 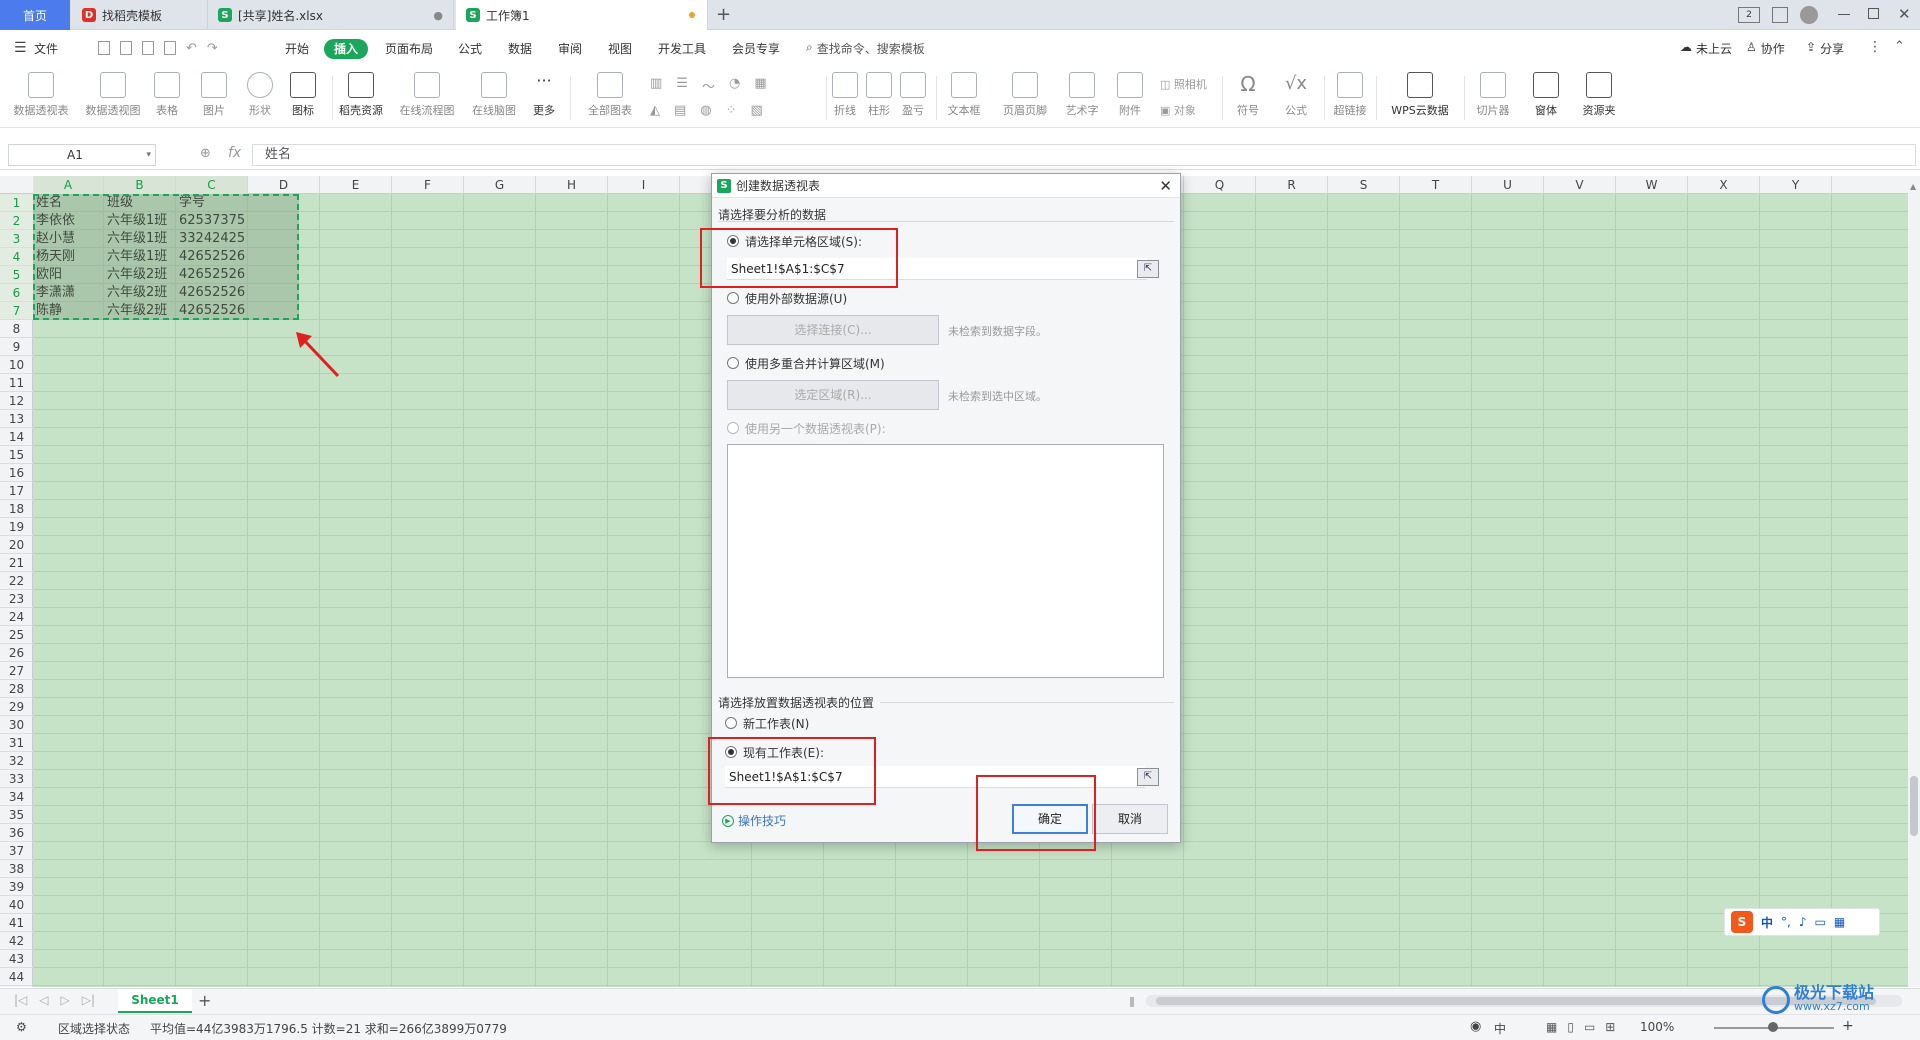 I want to click on column-header-f: F, so click(x=428, y=185).